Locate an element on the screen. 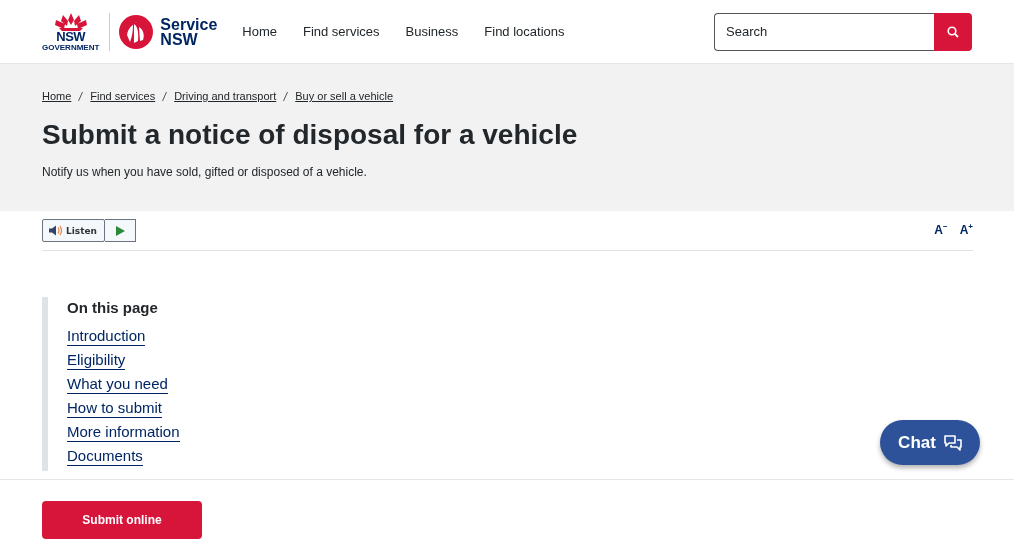 This screenshot has height=560, width=1014. breadcrumb-link: Buy or sell a vehicle is located at coordinates (344, 96).